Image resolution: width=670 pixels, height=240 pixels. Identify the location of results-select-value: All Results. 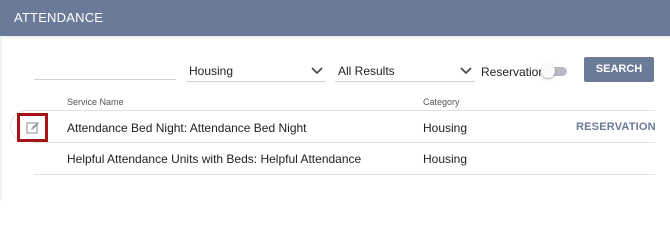
(366, 71).